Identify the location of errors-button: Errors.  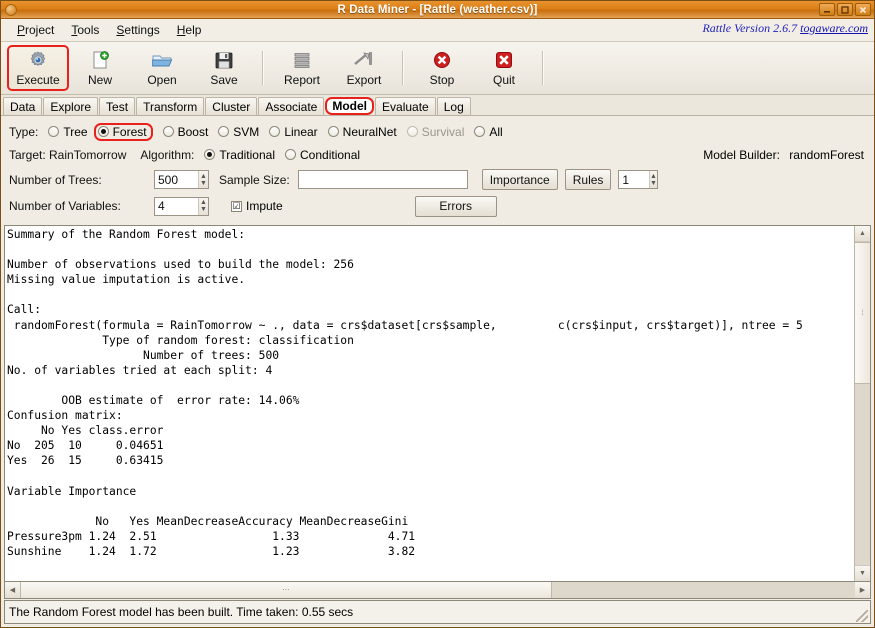
(455, 206).